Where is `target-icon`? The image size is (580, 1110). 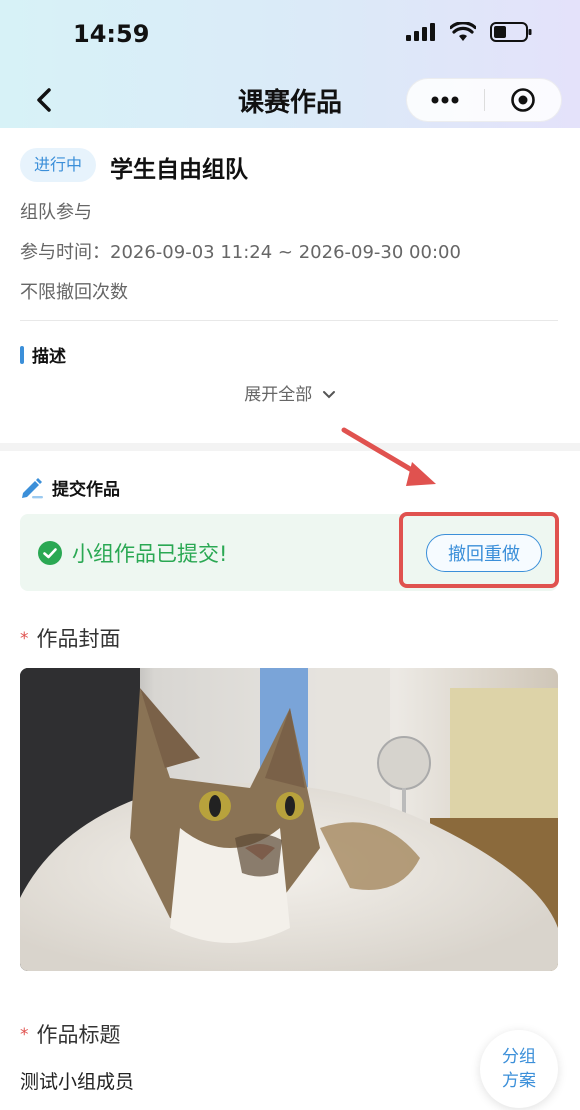
target-icon is located at coordinates (522, 100).